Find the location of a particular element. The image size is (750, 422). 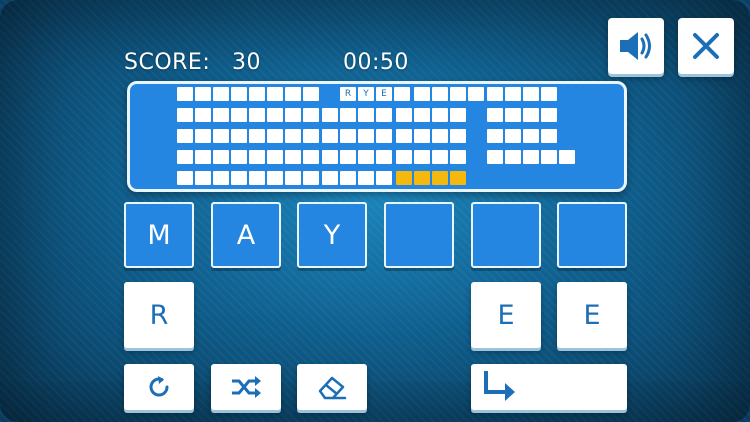

submit-button is located at coordinates (549, 387).